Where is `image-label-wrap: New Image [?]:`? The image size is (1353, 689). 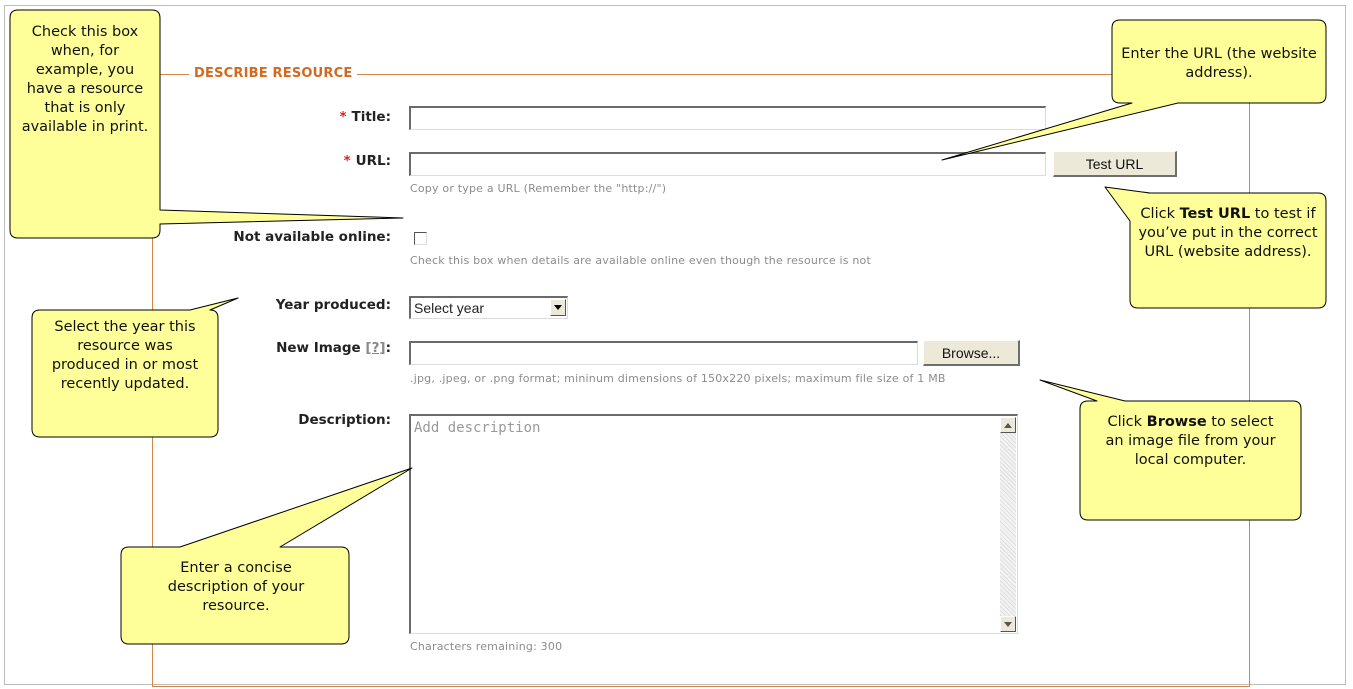 image-label-wrap: New Image [?]: is located at coordinates (333, 348).